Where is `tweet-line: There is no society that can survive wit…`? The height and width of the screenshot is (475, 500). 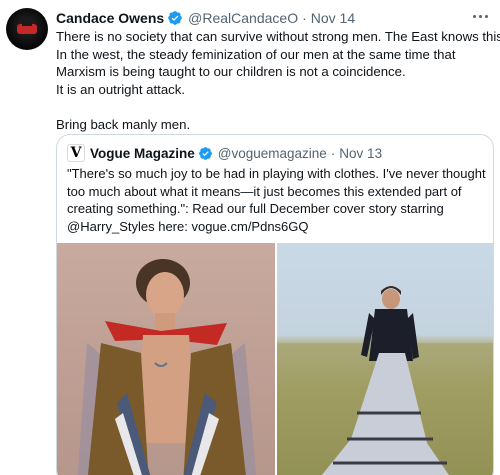 tweet-line: There is no society that can survive wit… is located at coordinates (278, 36).